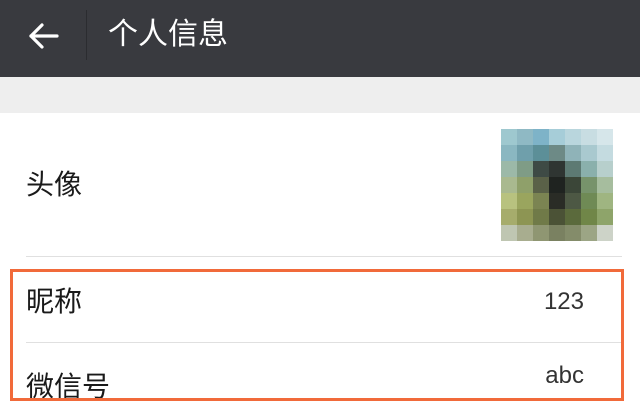  I want to click on page-title: 个人信息, so click(168, 34).